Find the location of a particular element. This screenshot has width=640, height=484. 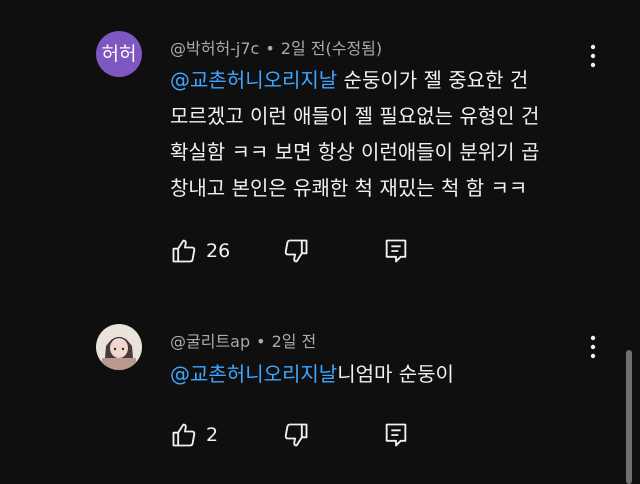

author-name: @굴리트ap is located at coordinates (210, 341).